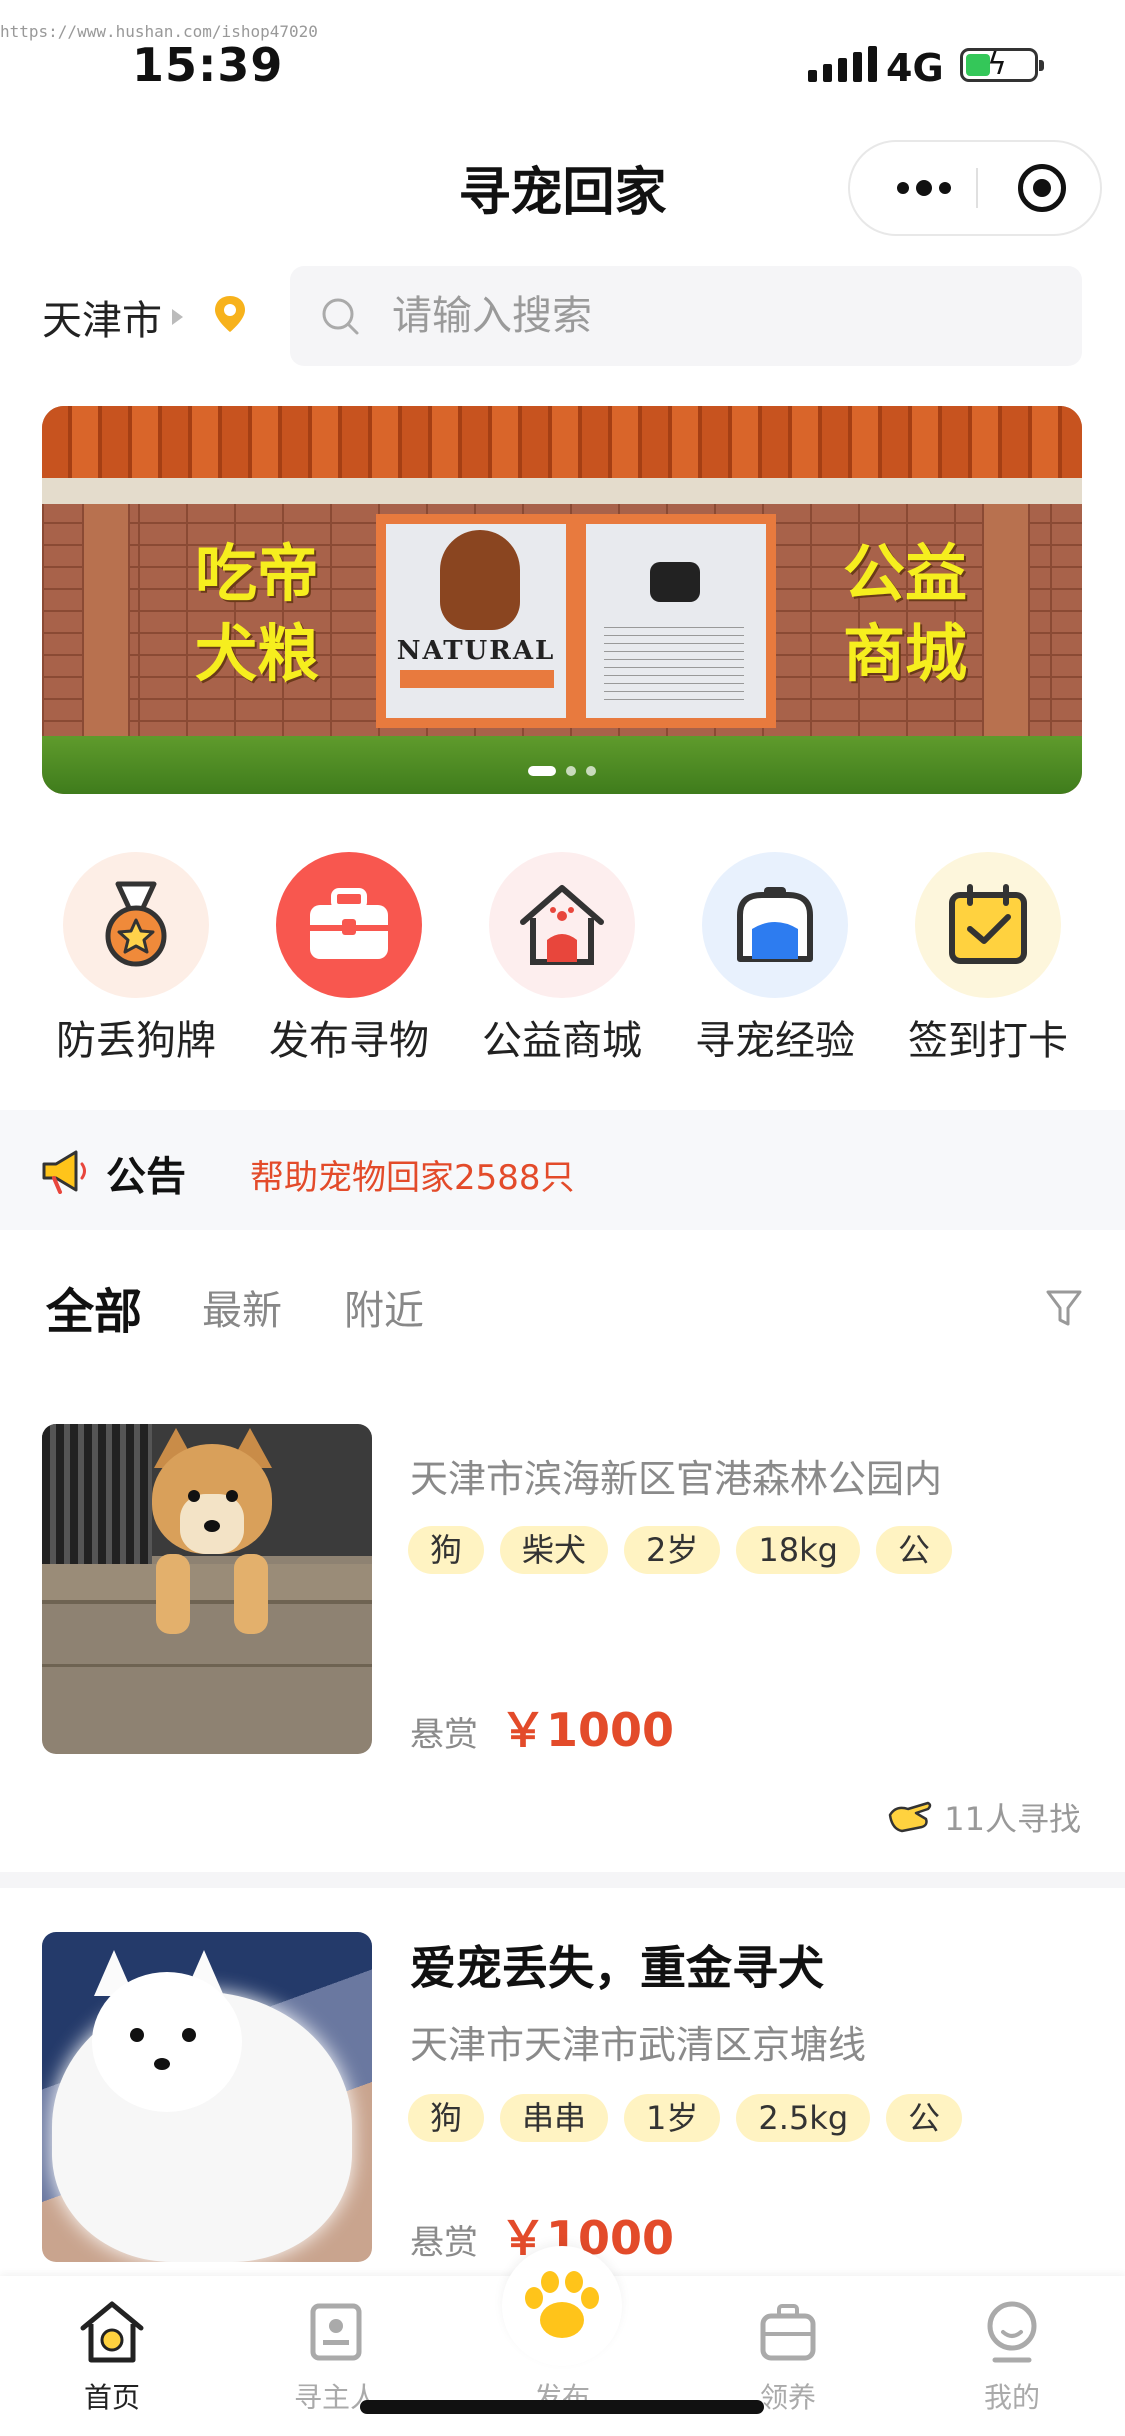 This screenshot has height=2436, width=1125. What do you see at coordinates (975, 188) in the screenshot?
I see `miniprogram-capsule` at bounding box center [975, 188].